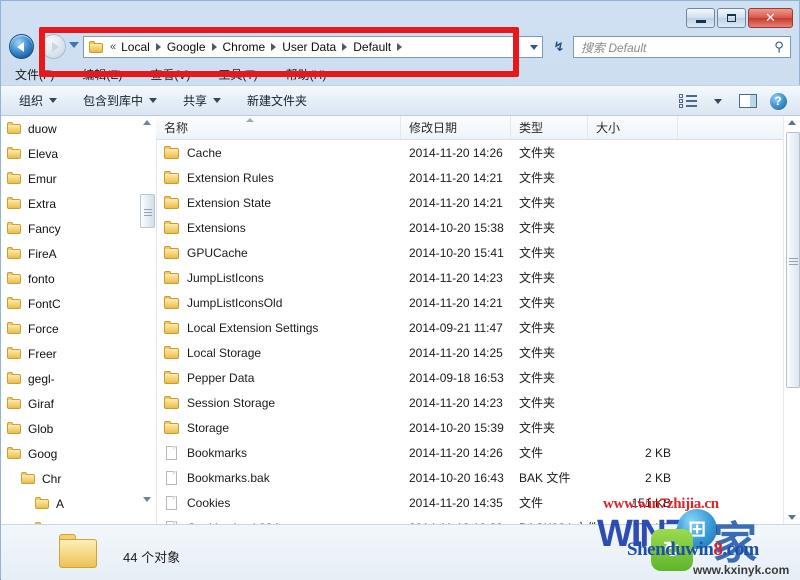  What do you see at coordinates (170, 74) in the screenshot?
I see `menu-item-view: 查看(V)` at bounding box center [170, 74].